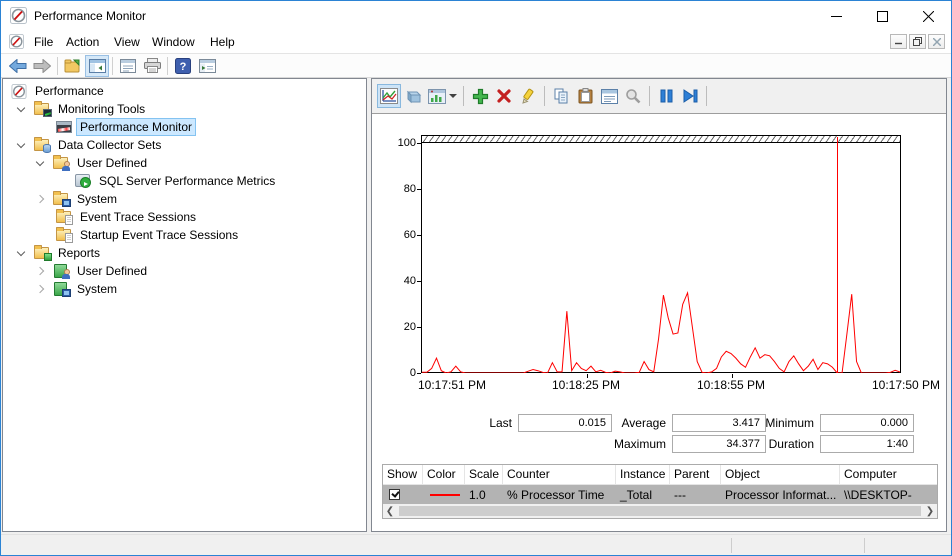  What do you see at coordinates (389, 96) in the screenshot?
I see `view-current-activity-button` at bounding box center [389, 96].